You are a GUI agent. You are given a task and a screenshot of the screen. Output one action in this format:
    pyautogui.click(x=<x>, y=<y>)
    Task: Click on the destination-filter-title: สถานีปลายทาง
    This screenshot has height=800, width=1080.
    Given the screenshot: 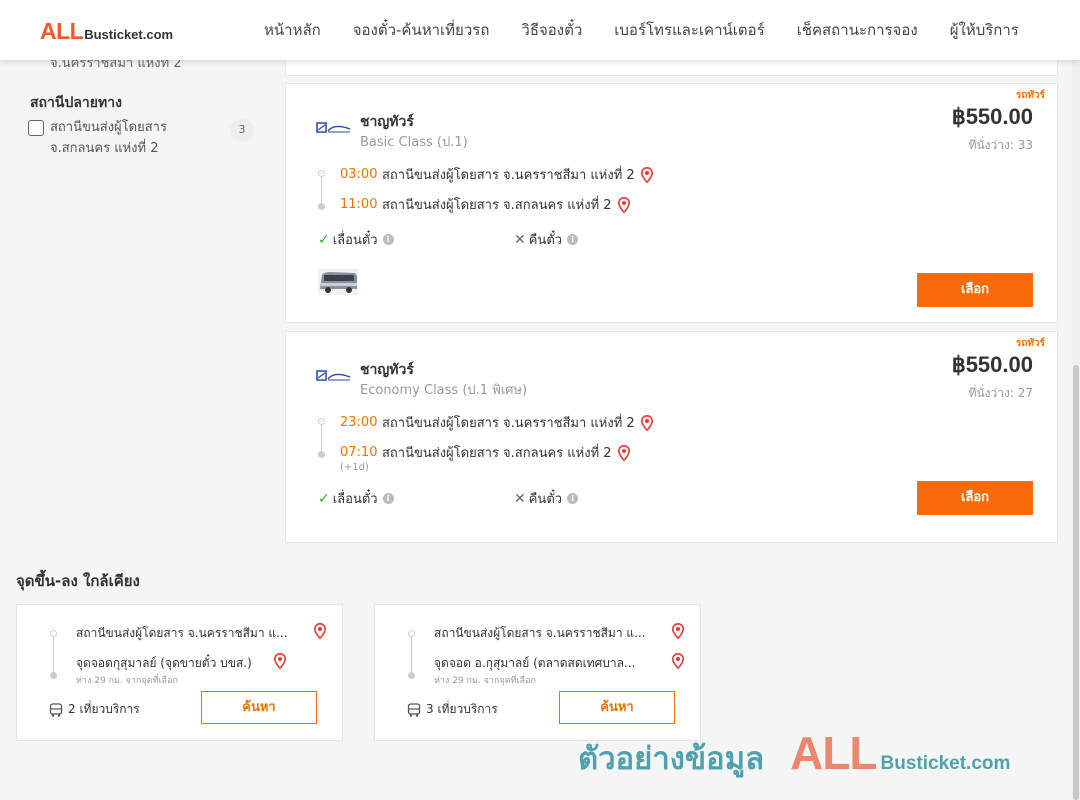 What is the action you would take?
    pyautogui.click(x=76, y=103)
    